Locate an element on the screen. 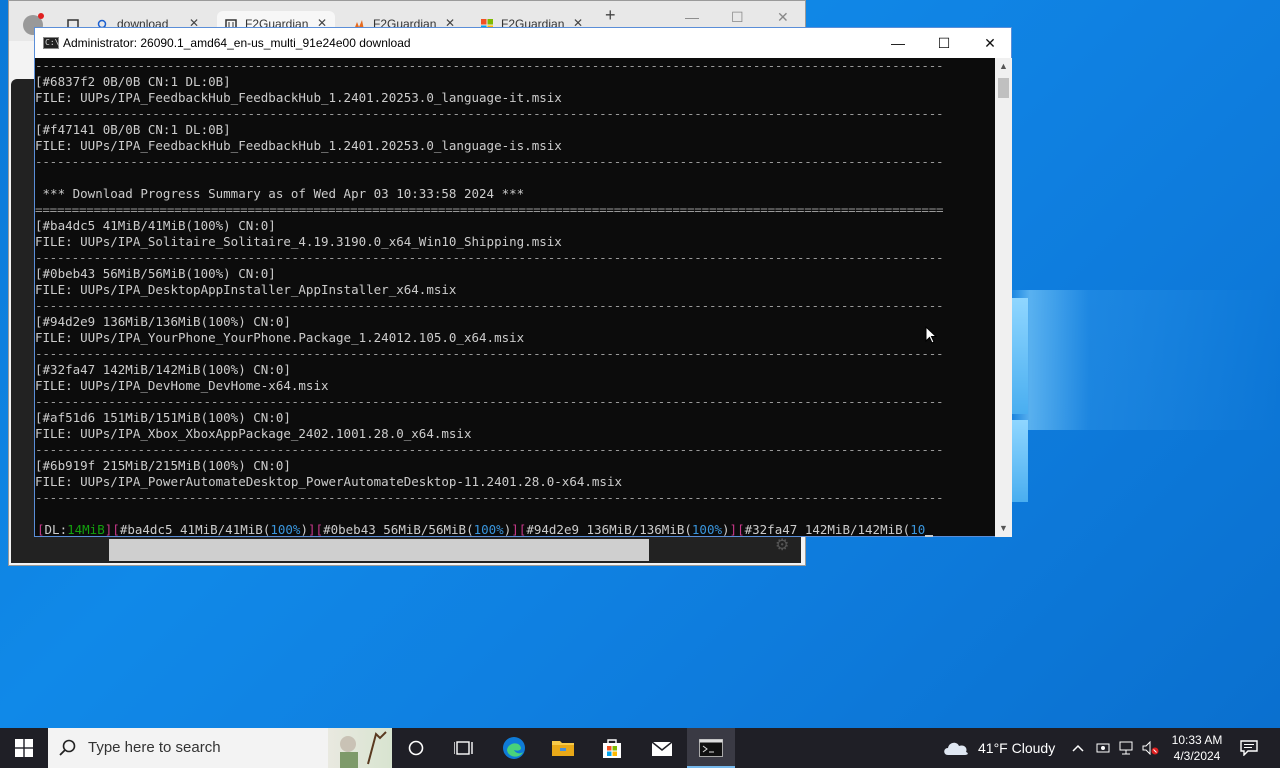 This screenshot has width=1280, height=768. scroll-up-arrow-icon: ▲ is located at coordinates (1003, 66).